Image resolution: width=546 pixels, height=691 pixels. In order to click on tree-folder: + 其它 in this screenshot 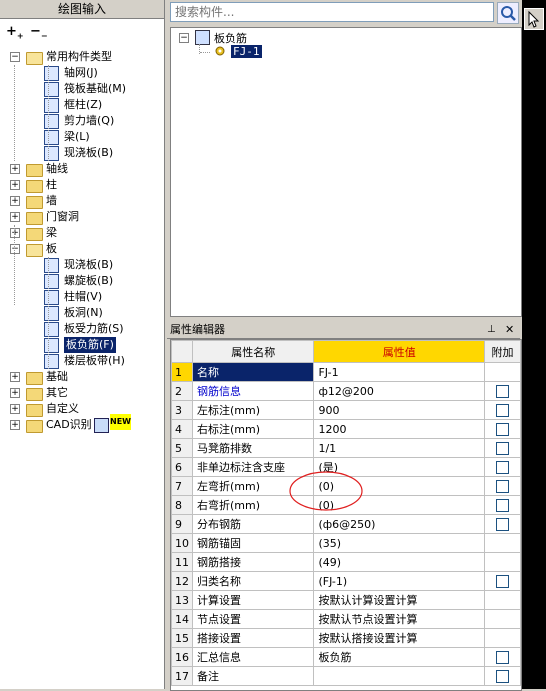, I will do `click(82, 393)`.